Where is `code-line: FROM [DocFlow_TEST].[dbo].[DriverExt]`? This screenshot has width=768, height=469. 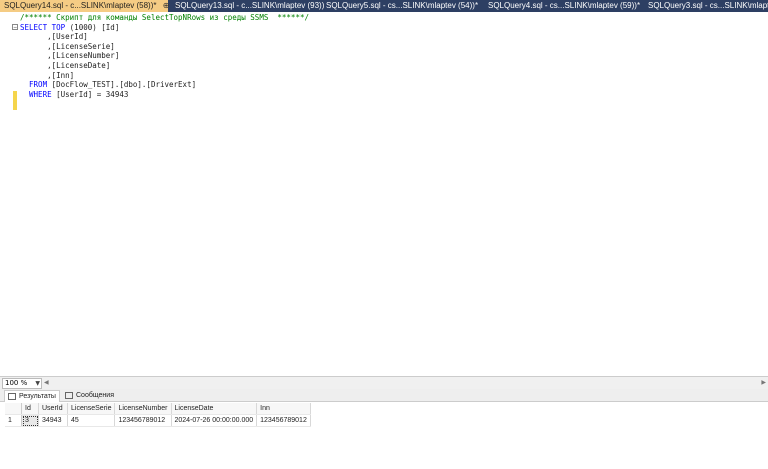
code-line: FROM [DocFlow_TEST].[dbo].[DriverExt] is located at coordinates (164, 85).